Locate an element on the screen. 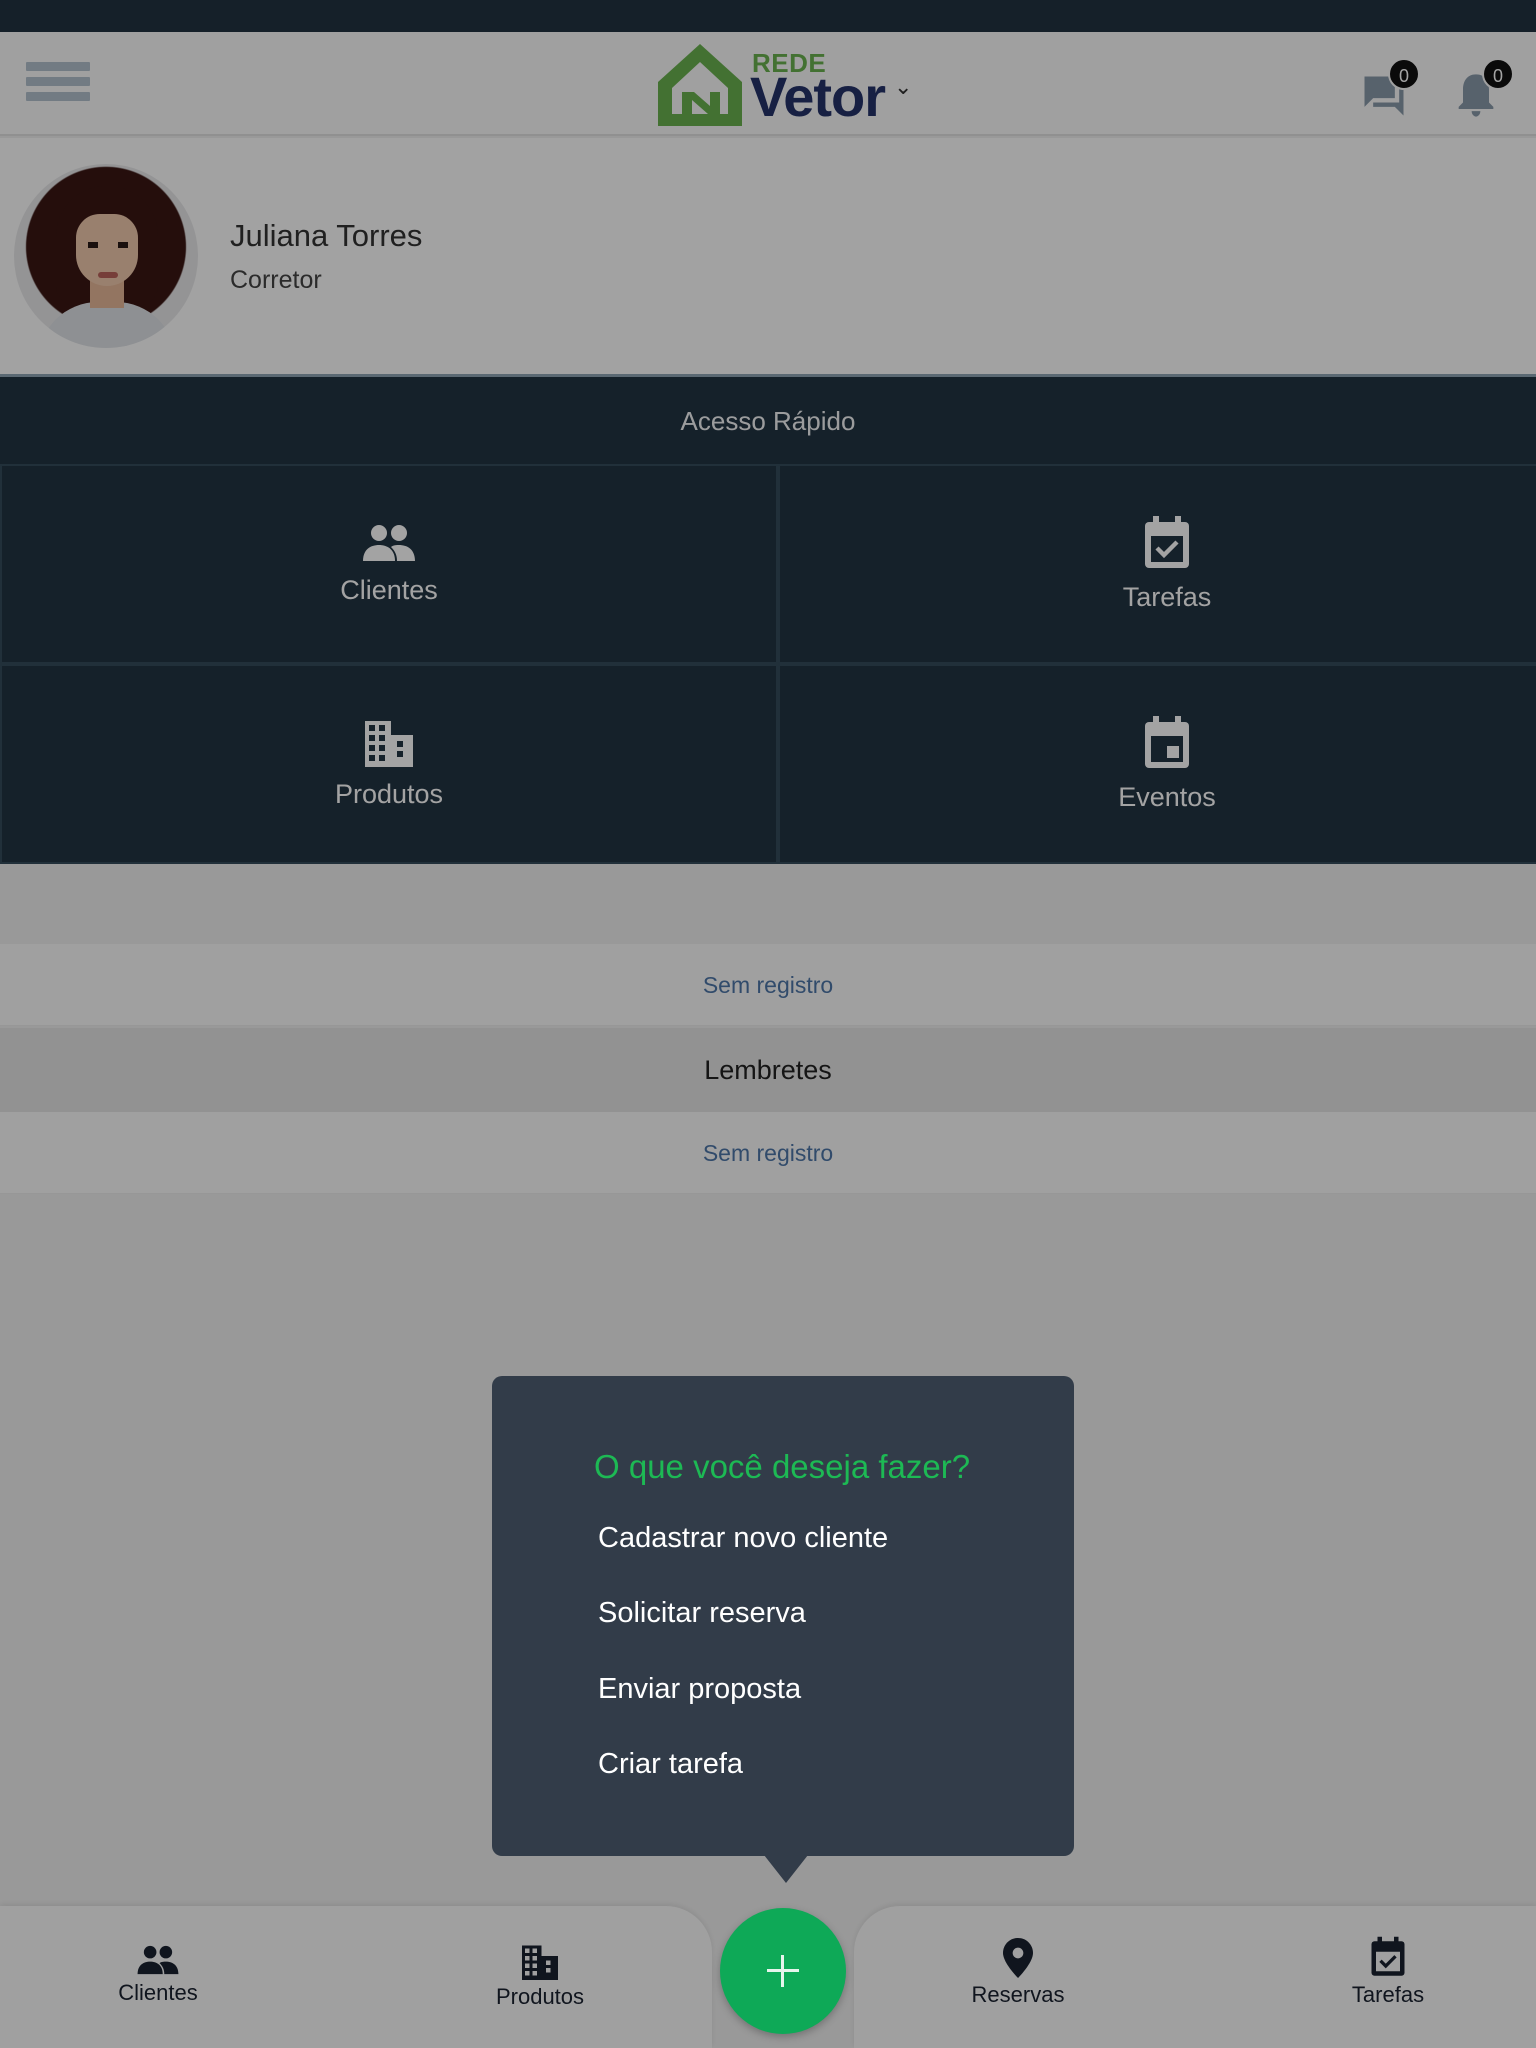  menu-item-send-proposal: Enviar proposta is located at coordinates (699, 1689).